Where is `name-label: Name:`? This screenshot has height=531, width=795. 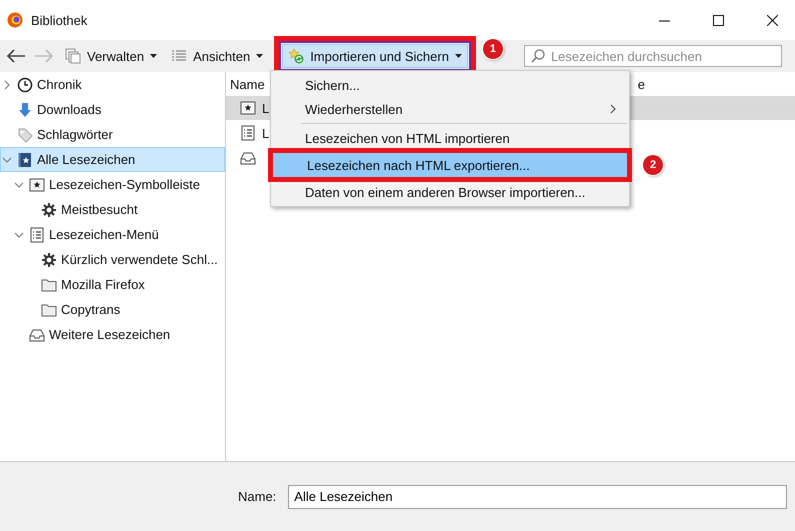
name-label: Name: is located at coordinates (257, 496).